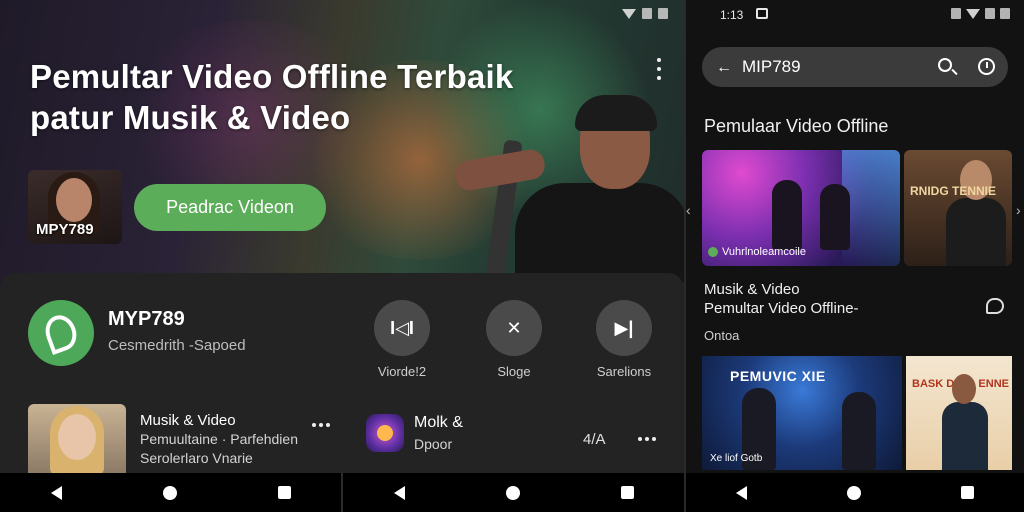 The height and width of the screenshot is (512, 1024). I want to click on app-subtitle: Cesmedrith -Sapoed, so click(177, 345).